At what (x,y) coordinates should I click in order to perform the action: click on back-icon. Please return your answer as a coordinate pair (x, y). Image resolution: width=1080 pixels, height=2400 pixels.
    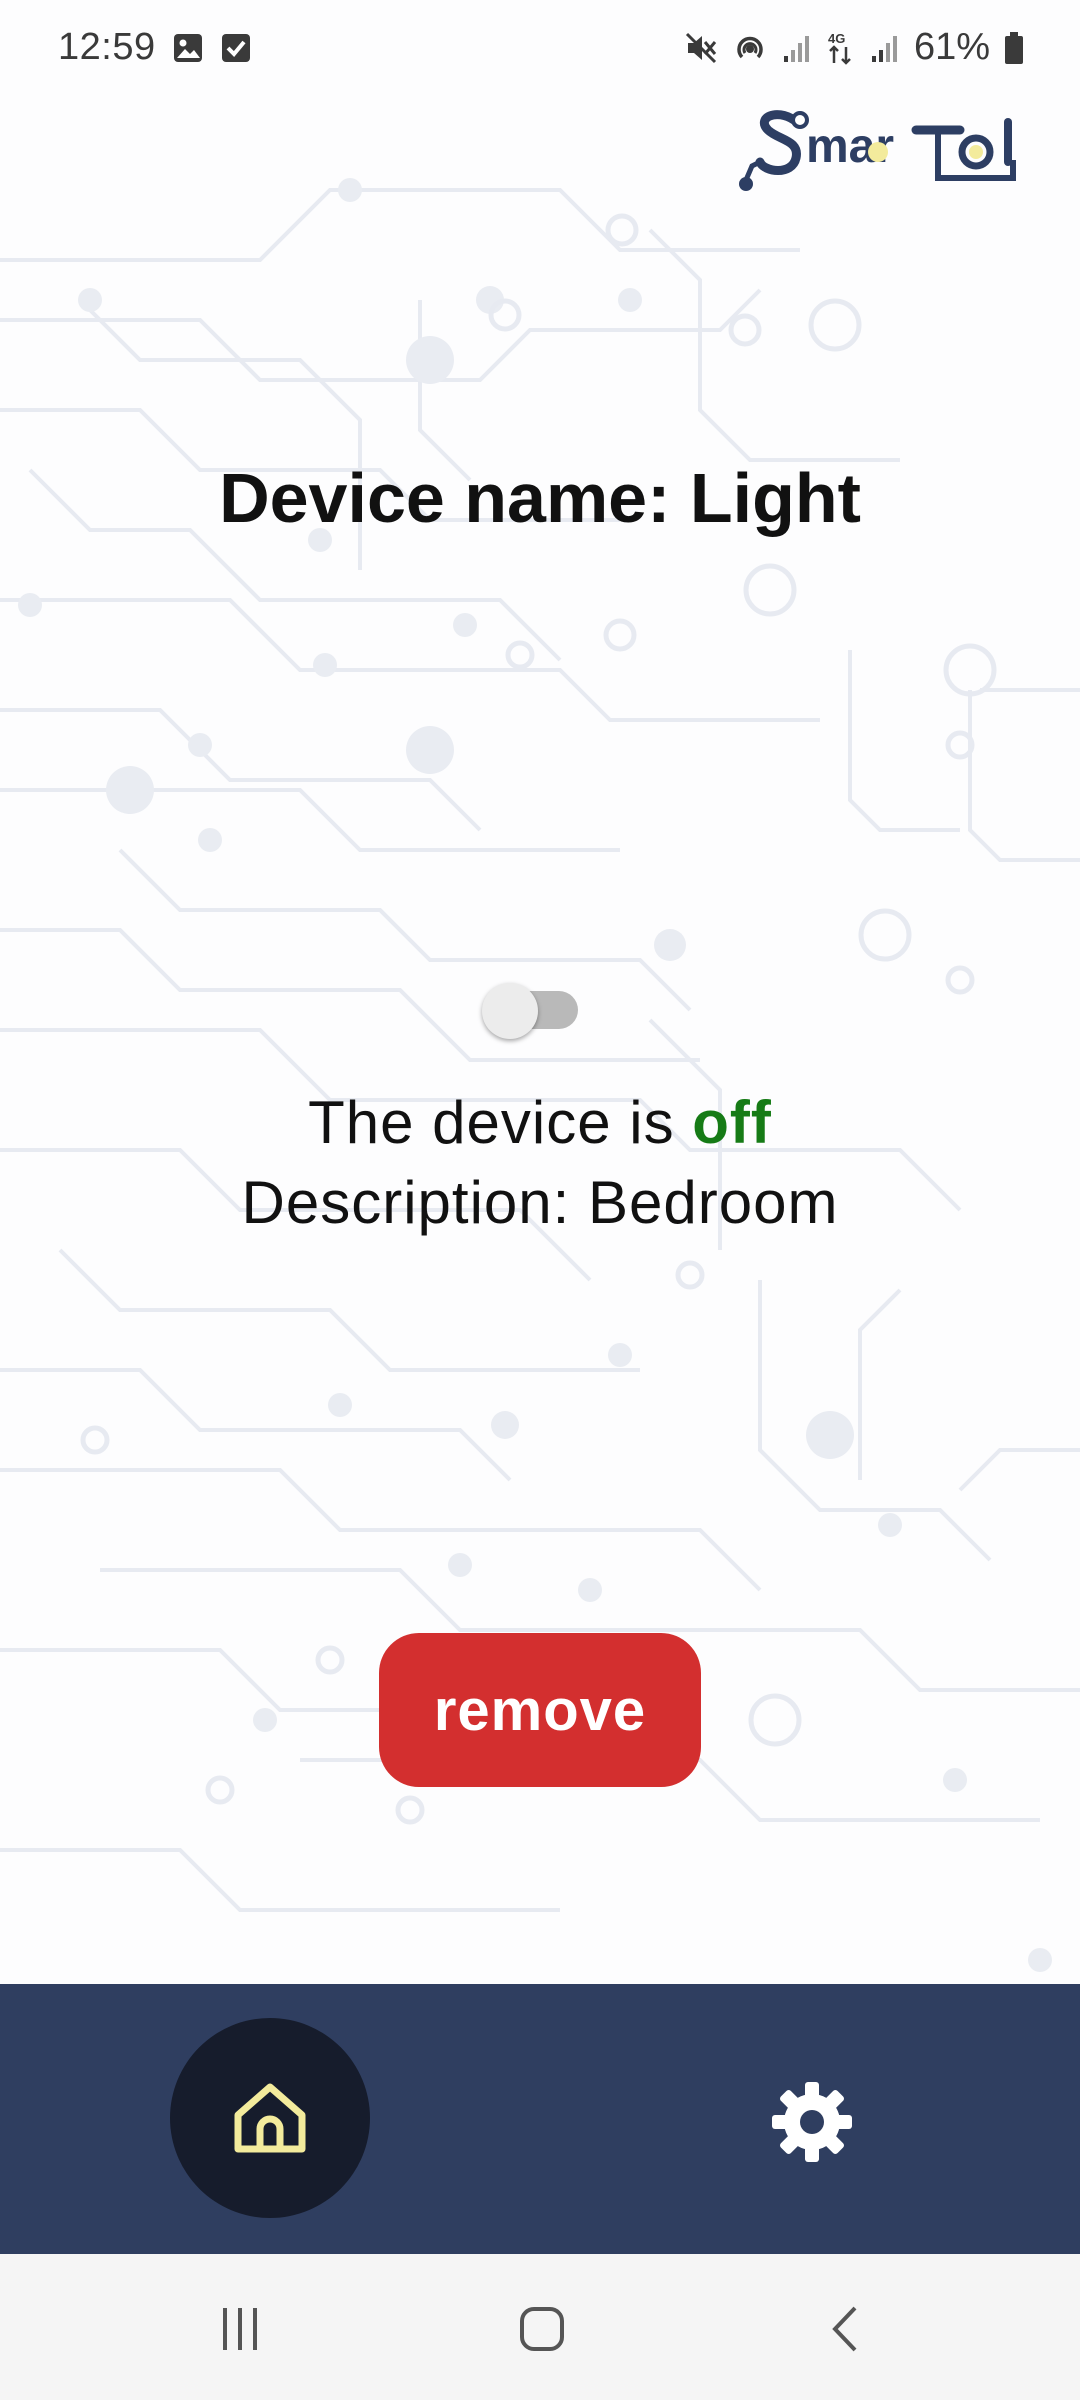
    Looking at the image, I should click on (844, 2329).